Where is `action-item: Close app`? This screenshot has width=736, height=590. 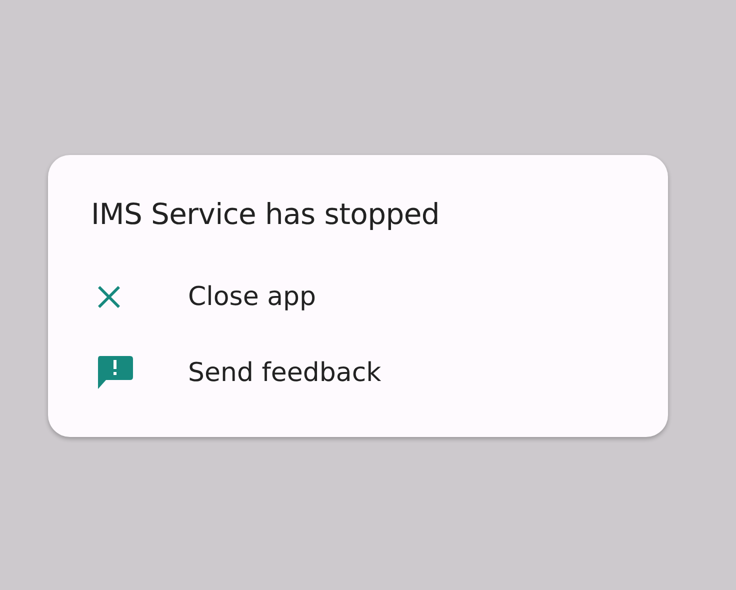 action-item: Close app is located at coordinates (361, 297).